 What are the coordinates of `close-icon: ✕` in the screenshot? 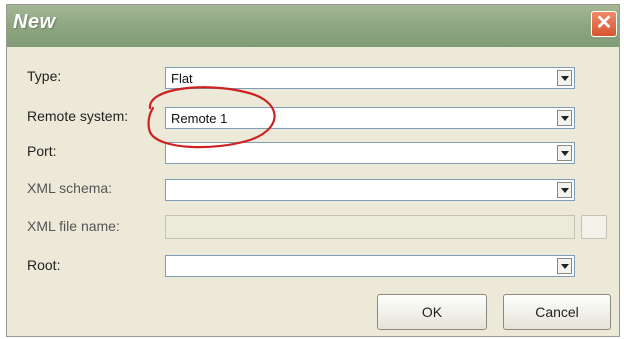 It's located at (604, 23).